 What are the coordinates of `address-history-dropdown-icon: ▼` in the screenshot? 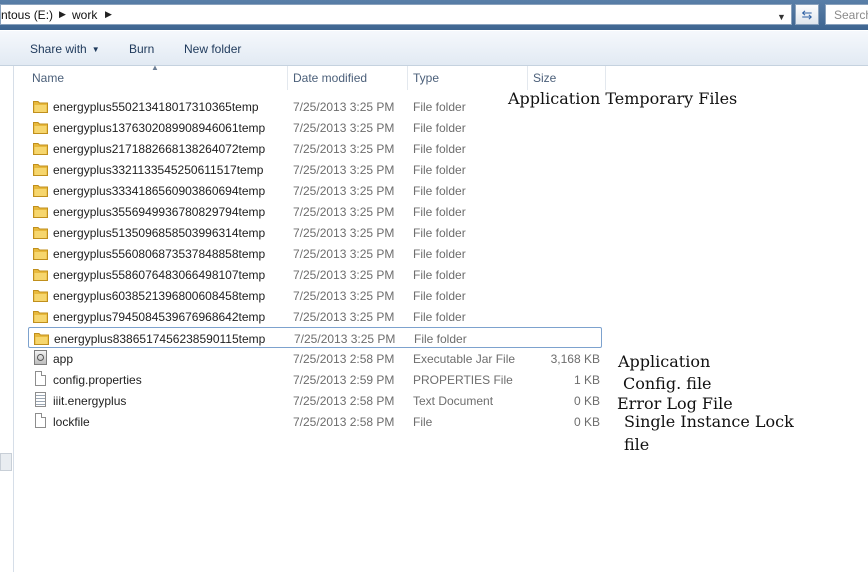 It's located at (781, 17).